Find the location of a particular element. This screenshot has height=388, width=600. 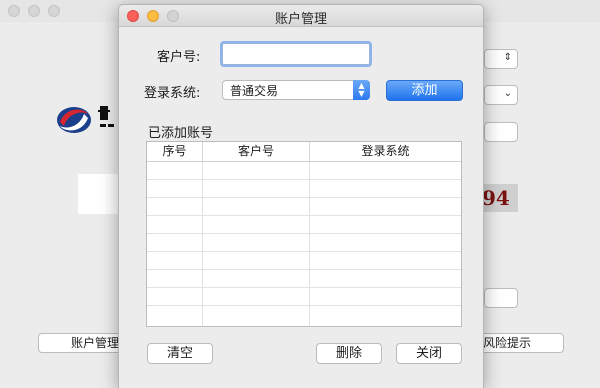

table-header: 序号 客户号 登录系统 is located at coordinates (304, 152).